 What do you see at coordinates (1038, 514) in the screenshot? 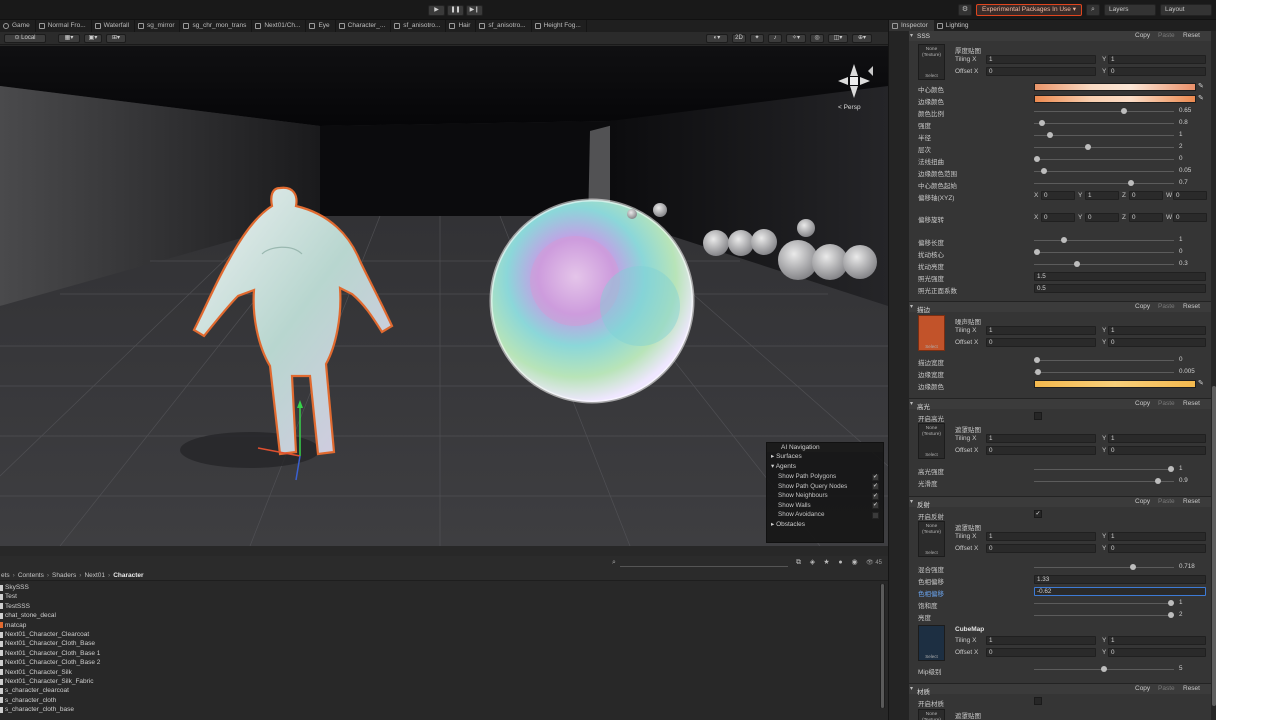
I see `toggle-checkbox: ✓` at bounding box center [1038, 514].